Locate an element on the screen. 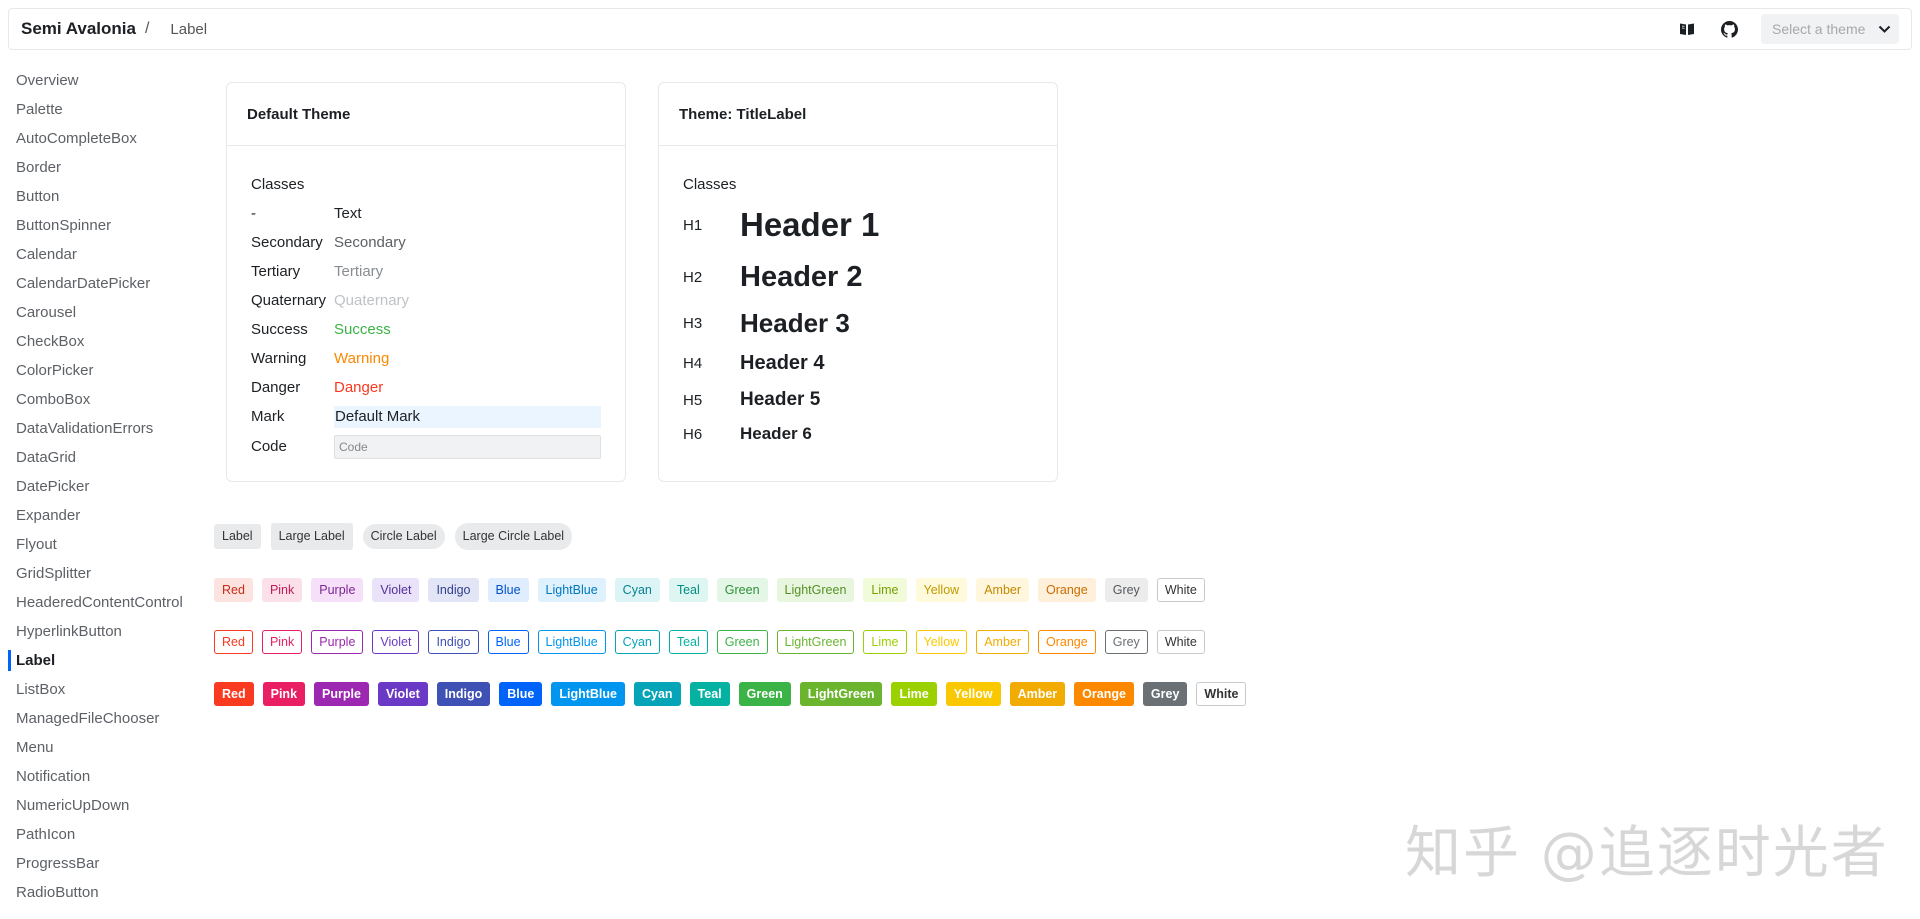 This screenshot has height=919, width=1920. sidebar-item-autocompletebox: AutoCompleteBox is located at coordinates (98, 138).